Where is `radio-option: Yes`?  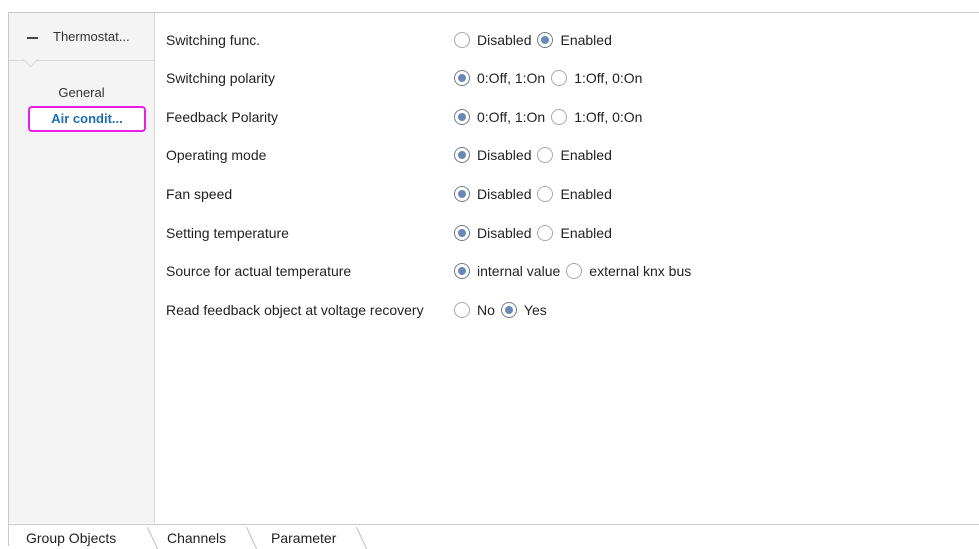 radio-option: Yes is located at coordinates (523, 310).